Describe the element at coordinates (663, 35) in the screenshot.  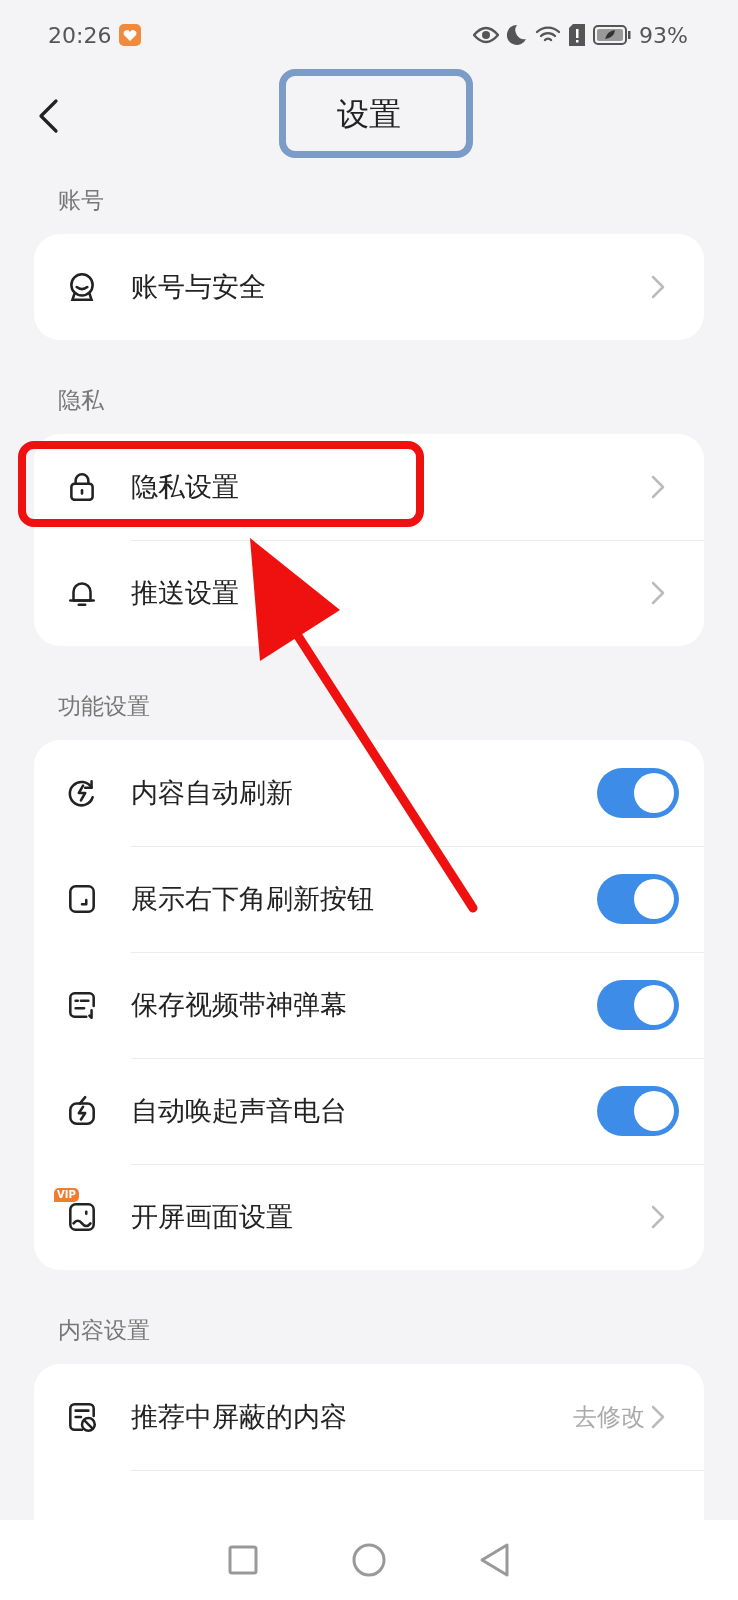
I see `battery-percent: 93%` at that location.